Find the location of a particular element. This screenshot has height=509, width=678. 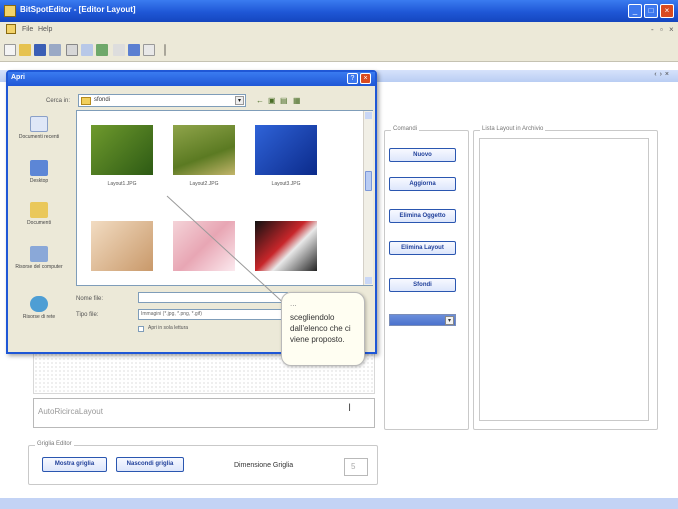

filename-label: Nome file: is located at coordinates (90, 299).